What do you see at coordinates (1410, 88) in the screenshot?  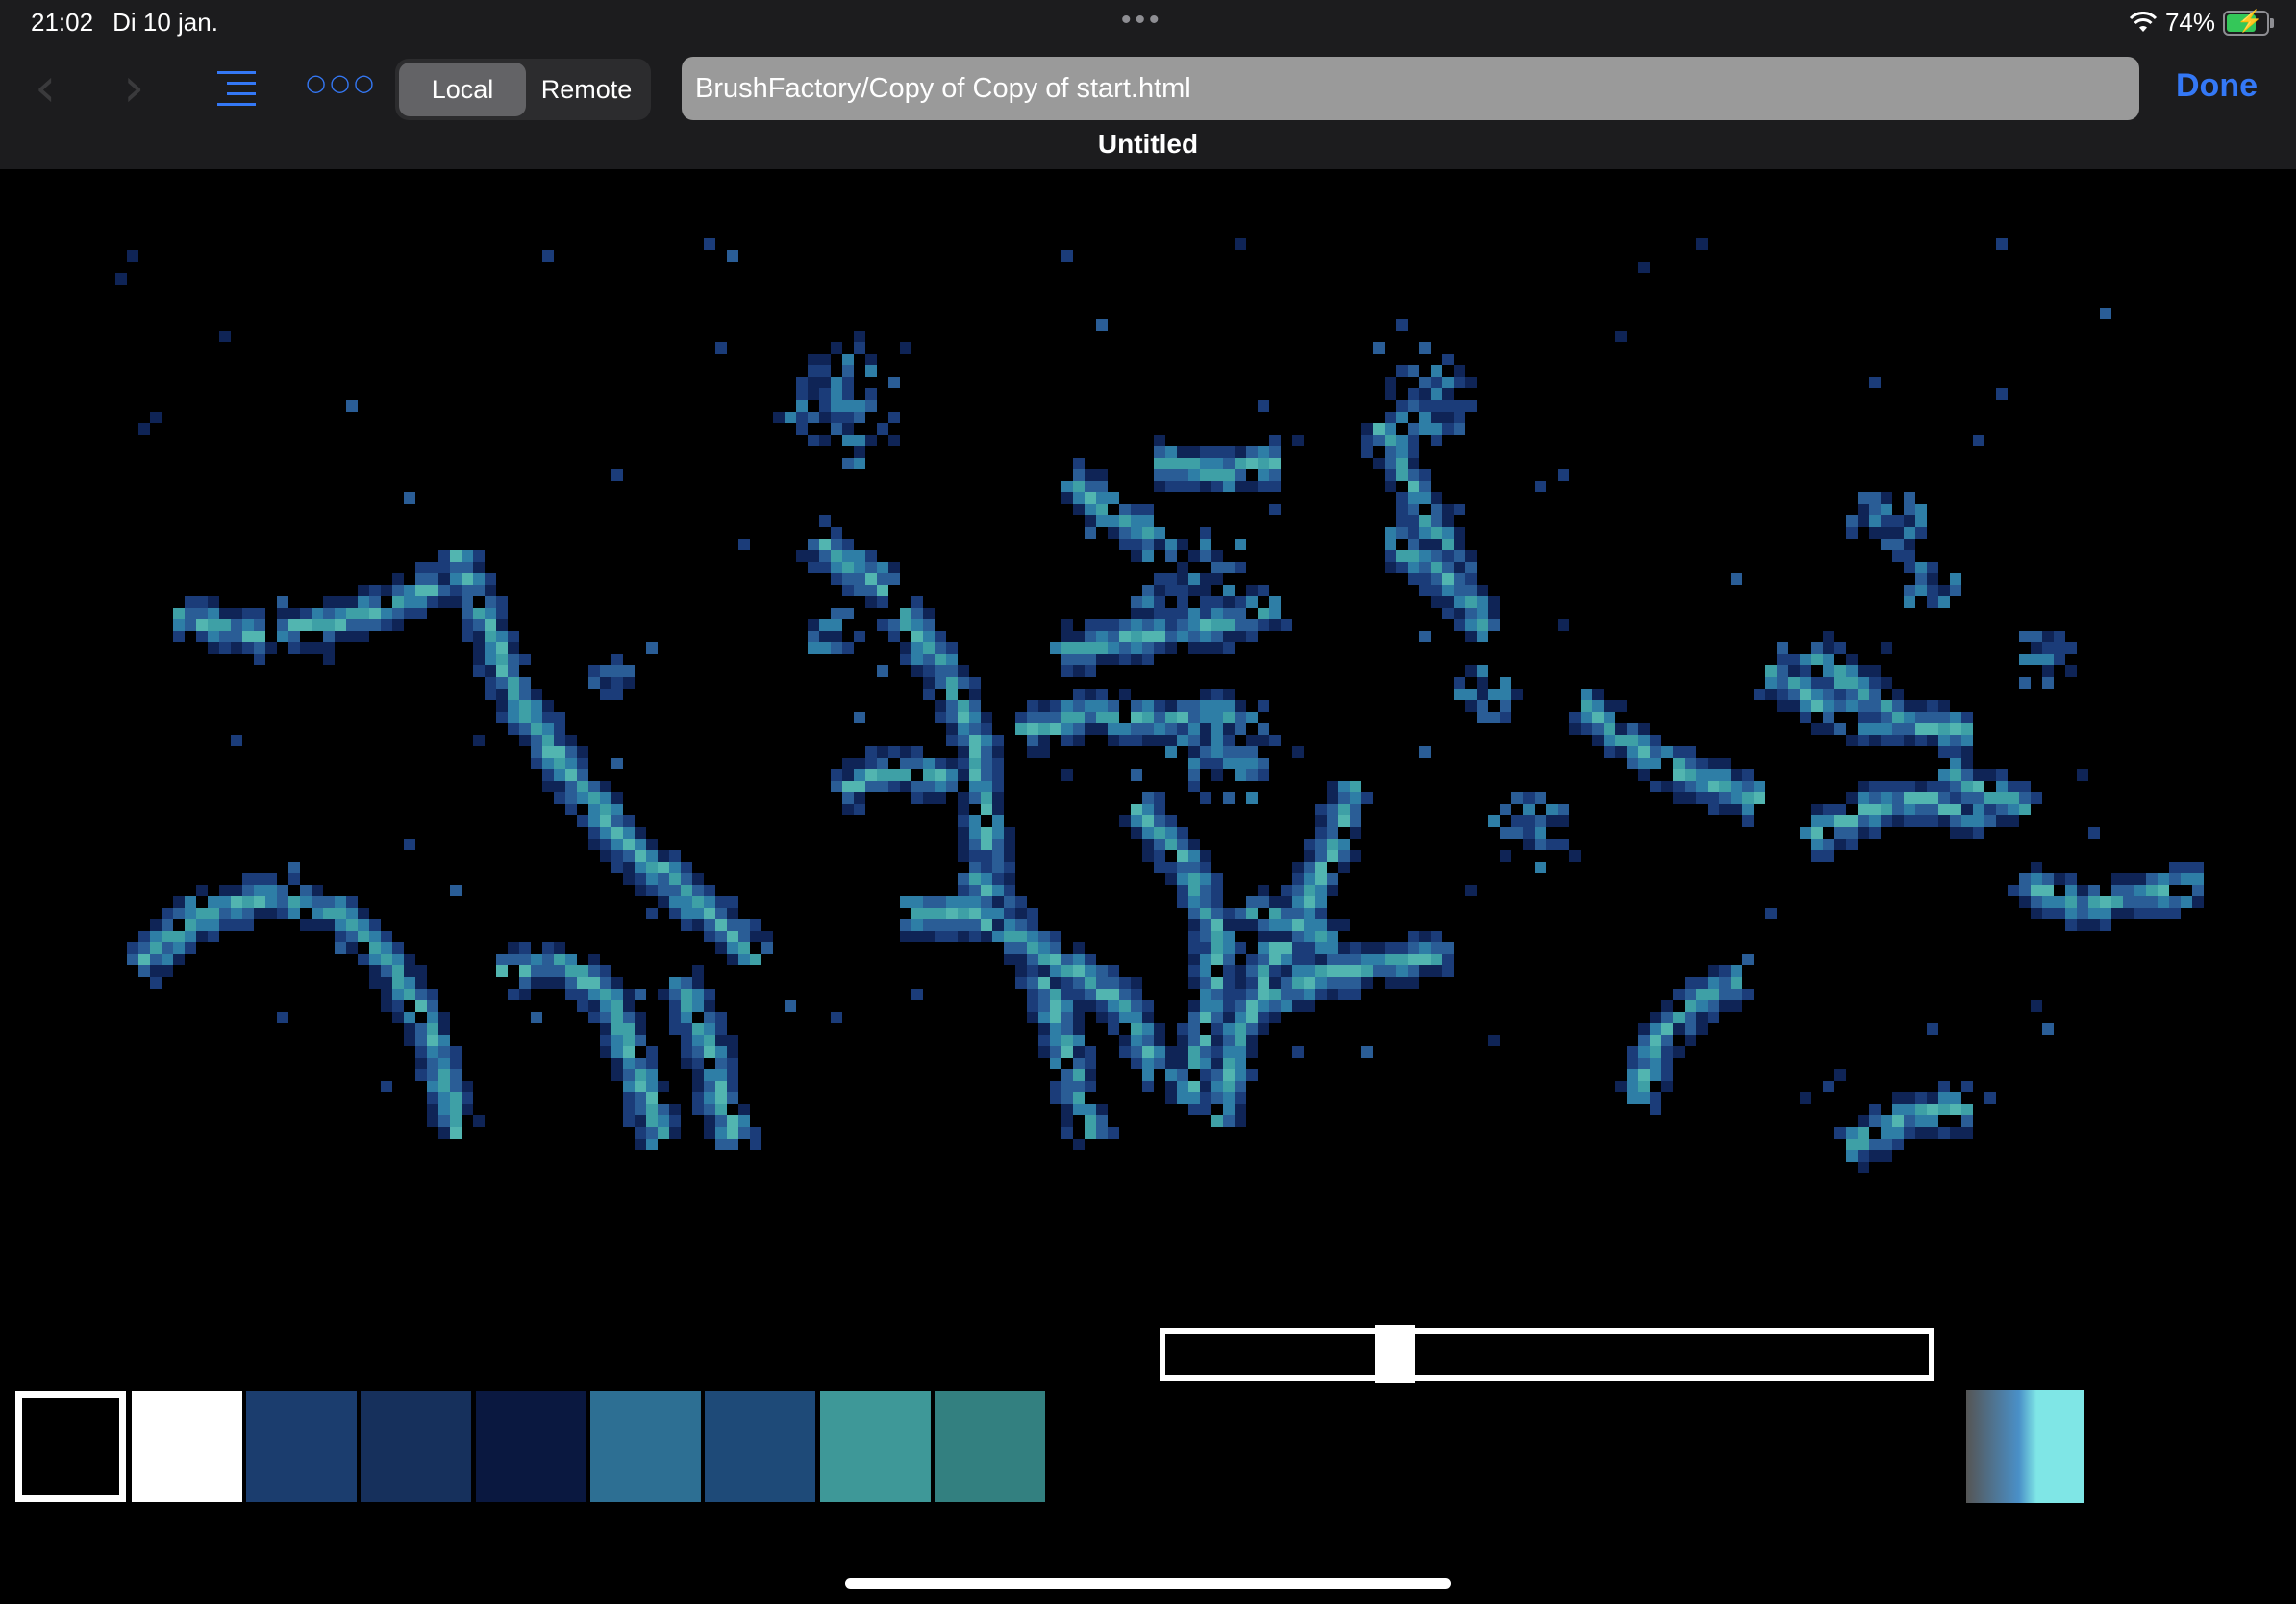 I see `file-path-field: BrushFactory/Copy of Copy of start.html` at bounding box center [1410, 88].